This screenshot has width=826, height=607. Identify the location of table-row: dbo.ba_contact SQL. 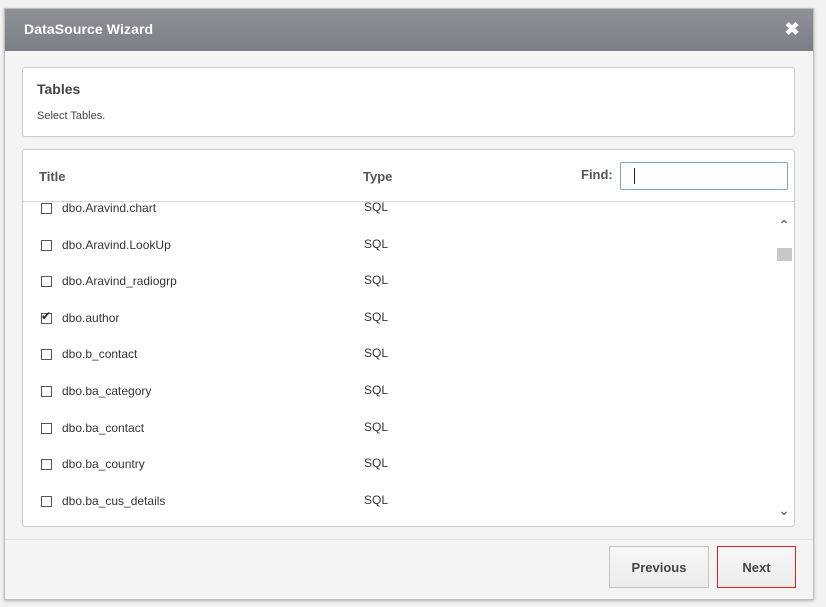
(398, 432).